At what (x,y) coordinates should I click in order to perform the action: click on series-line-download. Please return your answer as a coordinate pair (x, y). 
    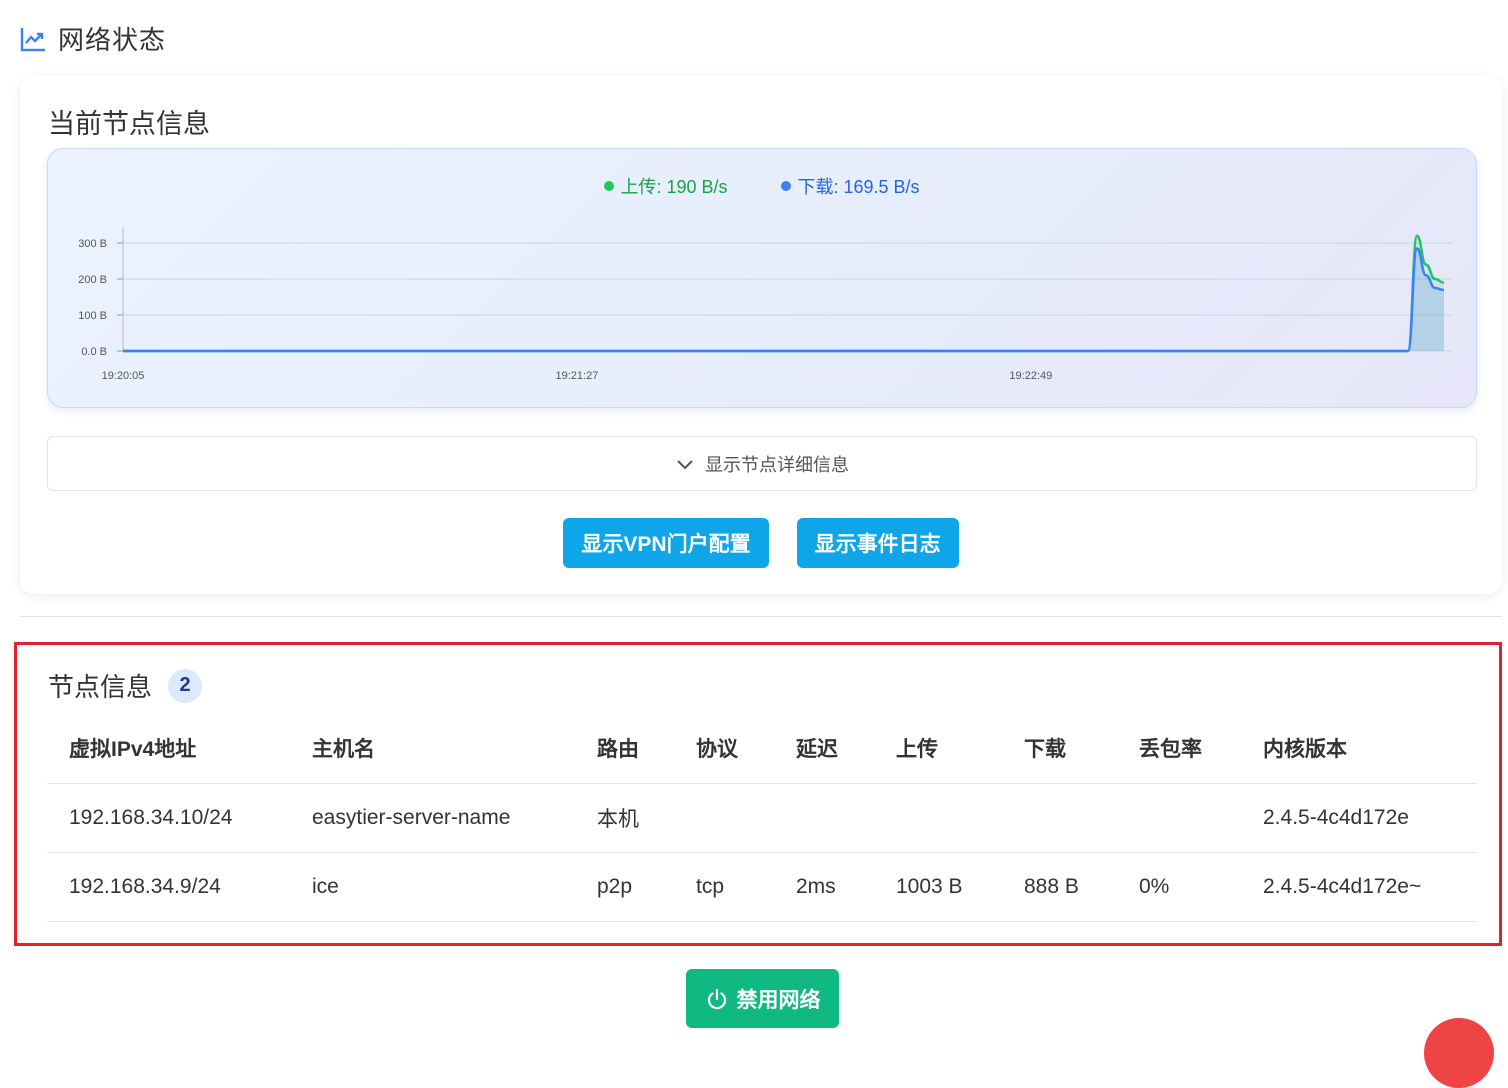
    Looking at the image, I should click on (783, 300).